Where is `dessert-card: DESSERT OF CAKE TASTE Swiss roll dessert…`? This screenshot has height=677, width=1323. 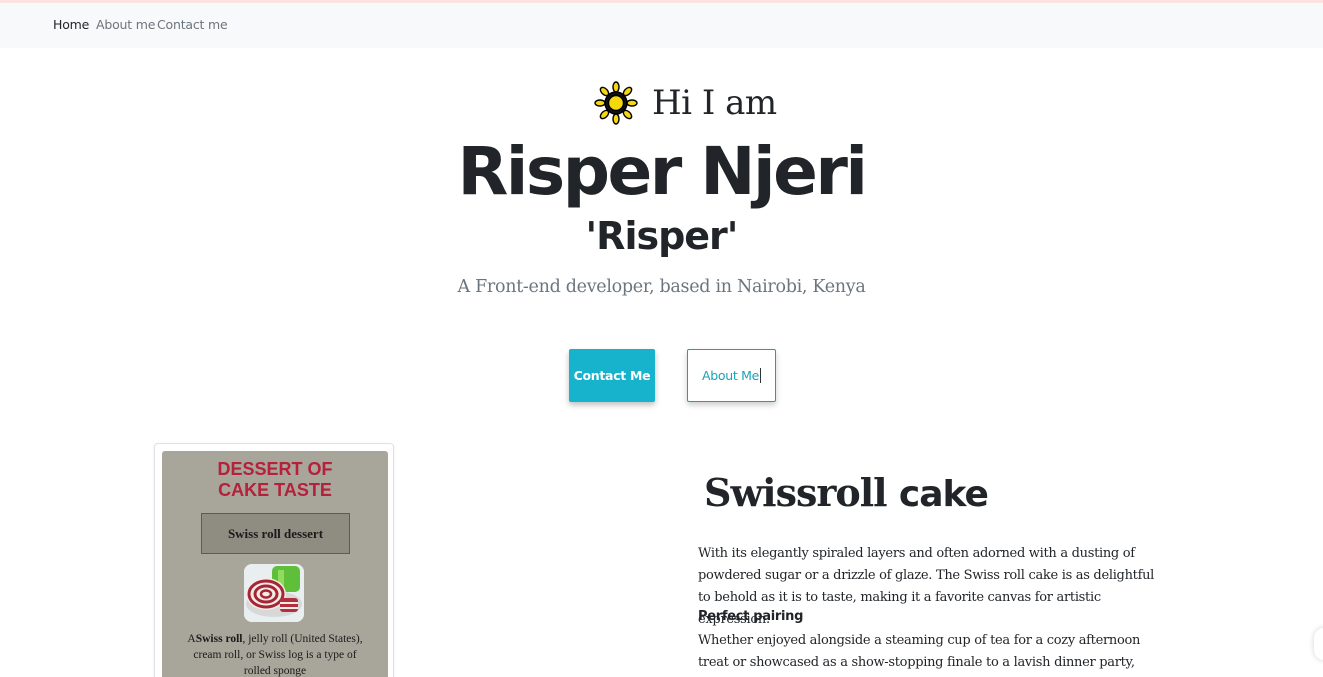
dessert-card: DESSERT OF CAKE TASTE Swiss roll dessert… is located at coordinates (274, 560).